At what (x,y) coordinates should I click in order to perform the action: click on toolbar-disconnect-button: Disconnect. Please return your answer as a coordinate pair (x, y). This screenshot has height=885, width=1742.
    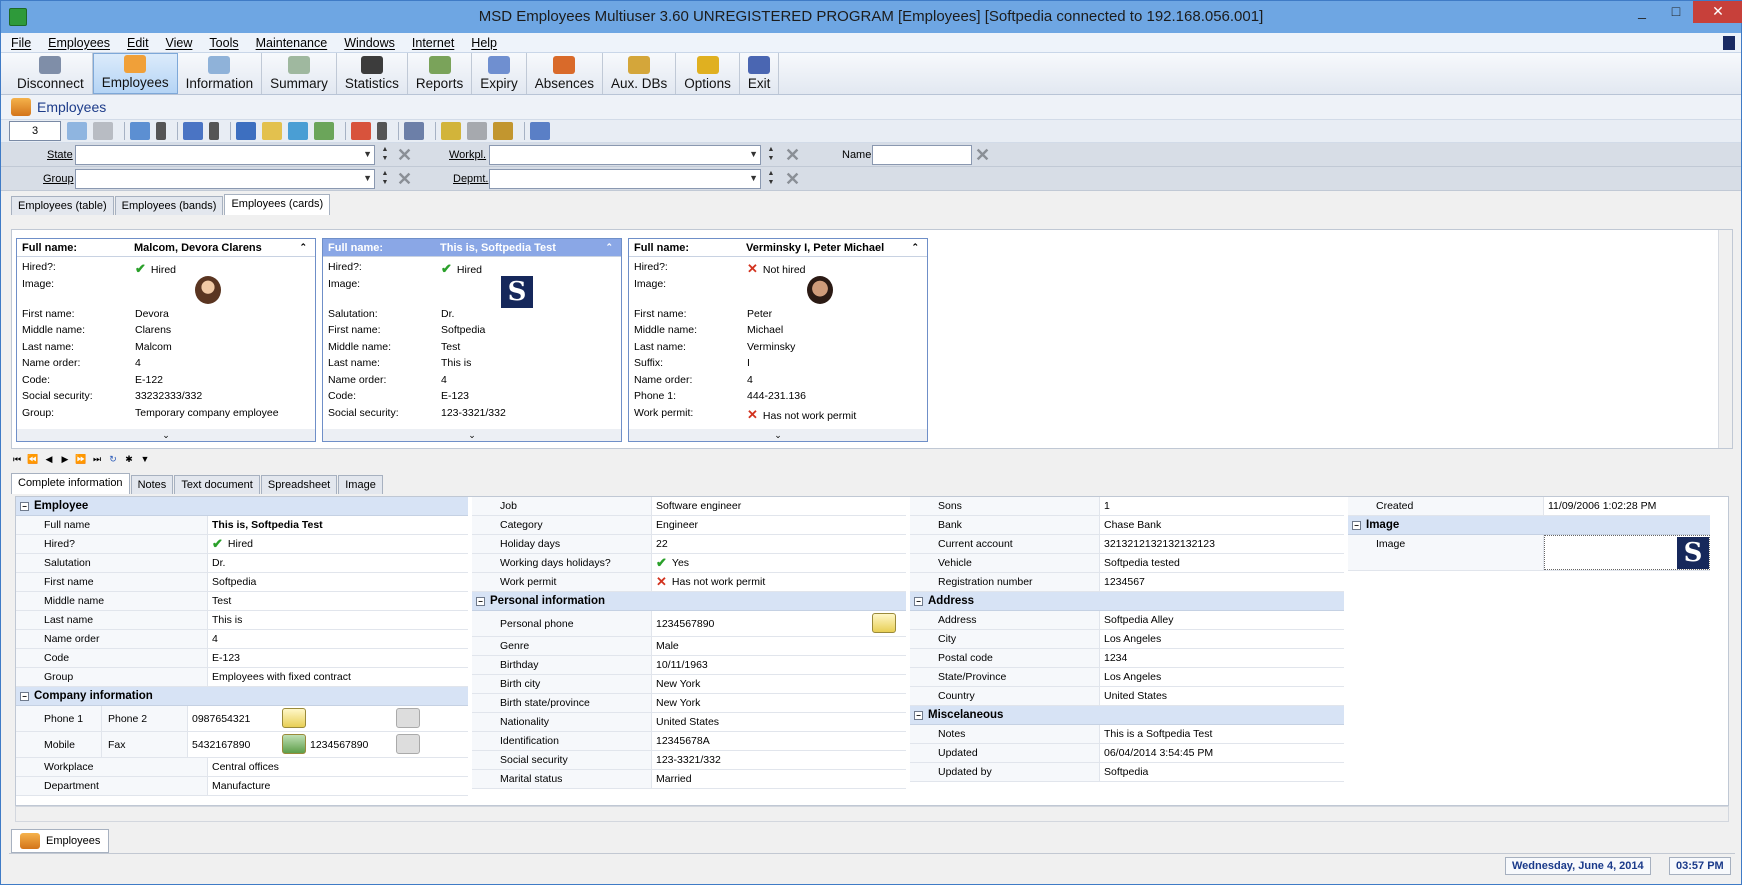
    Looking at the image, I should click on (51, 73).